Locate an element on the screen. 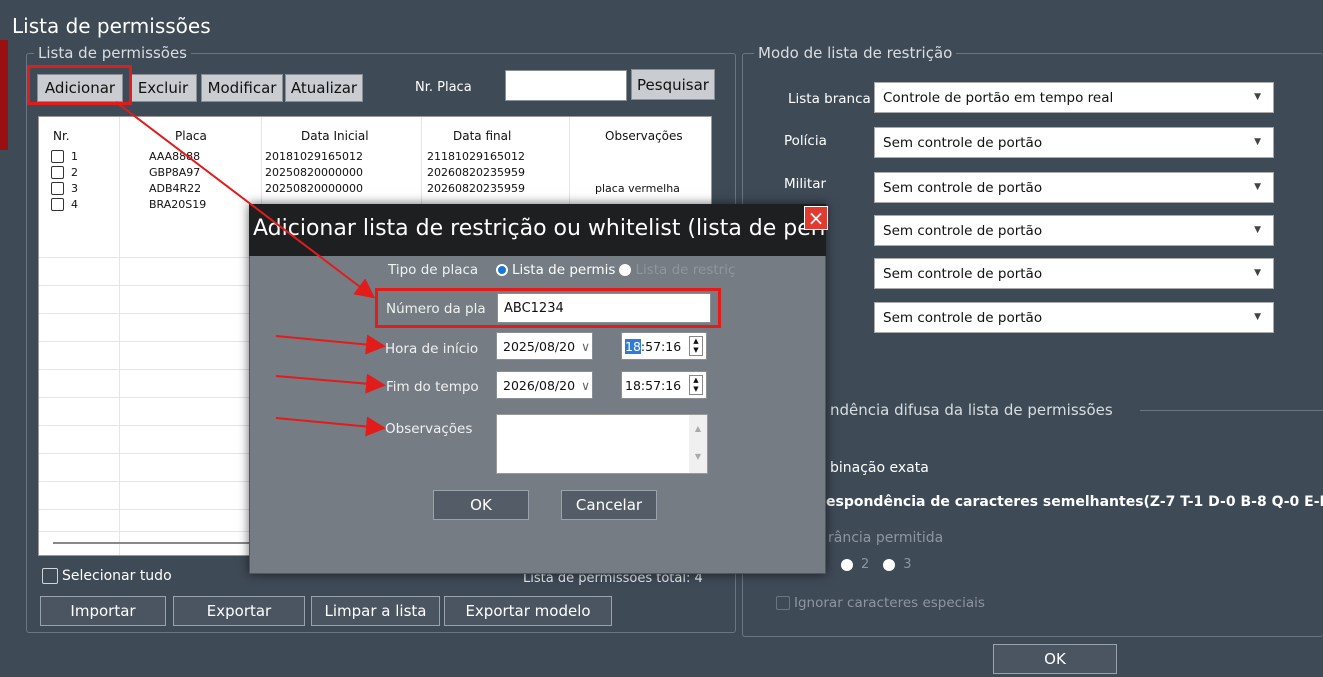 This screenshot has width=1323, height=677. annotation-arrows is located at coordinates (250, 269).